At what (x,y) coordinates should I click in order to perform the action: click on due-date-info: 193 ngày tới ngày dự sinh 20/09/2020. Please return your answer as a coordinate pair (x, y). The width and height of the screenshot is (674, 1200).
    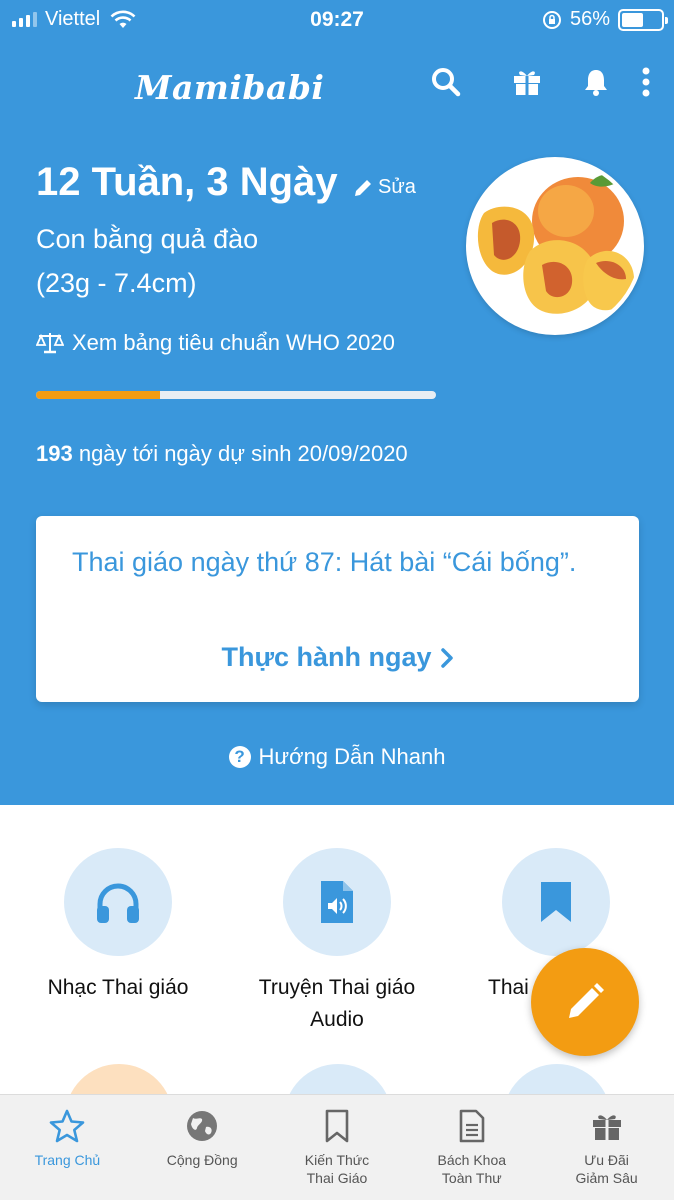
    Looking at the image, I should click on (222, 454).